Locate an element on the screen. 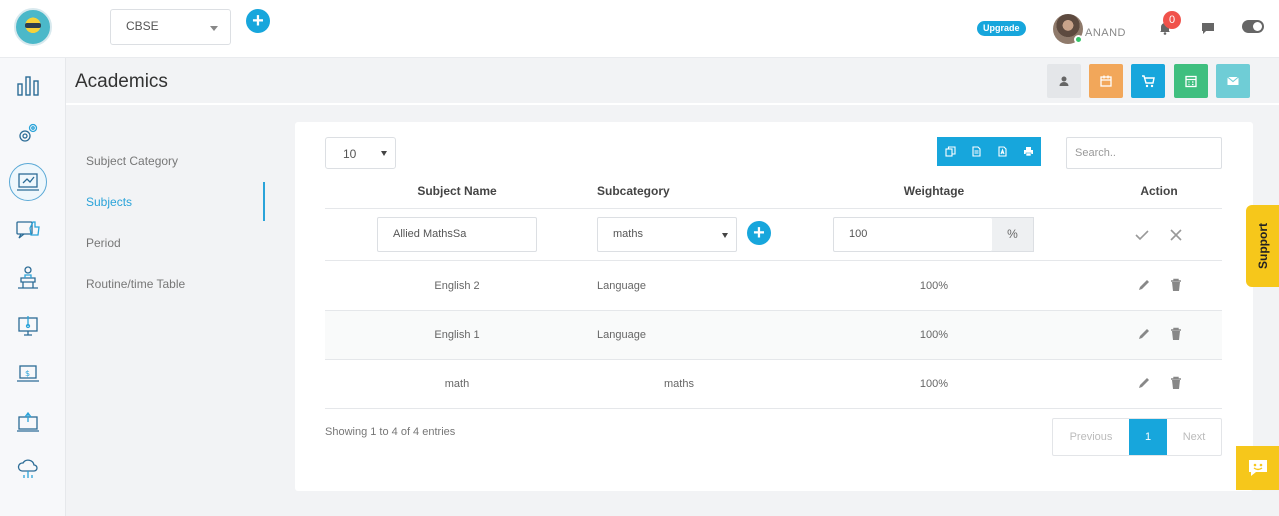 This screenshot has width=1279, height=516. subject-name-input: Allied MathsSa is located at coordinates (457, 234).